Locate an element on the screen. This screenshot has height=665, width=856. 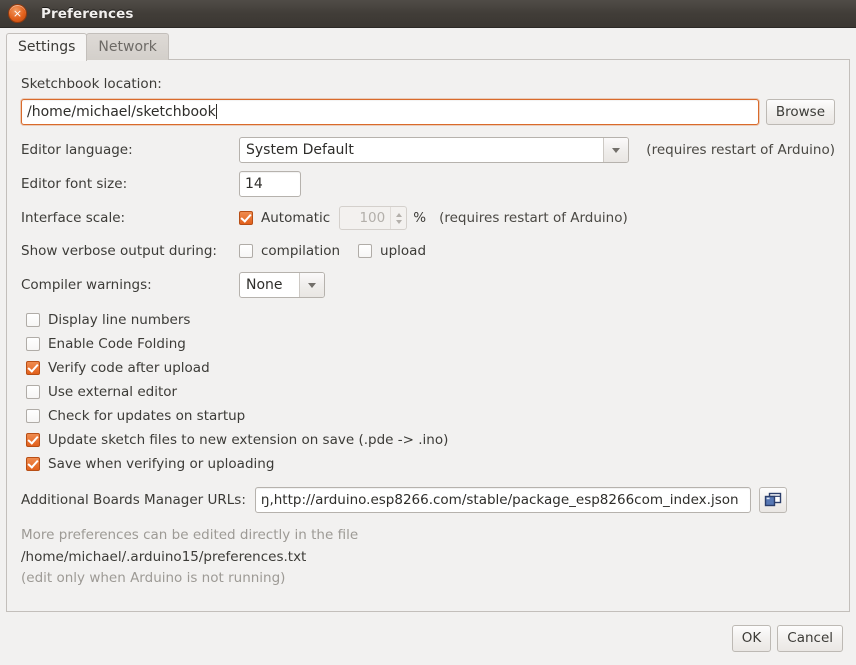
automatic-scale-label: Automatic is located at coordinates (296, 218).